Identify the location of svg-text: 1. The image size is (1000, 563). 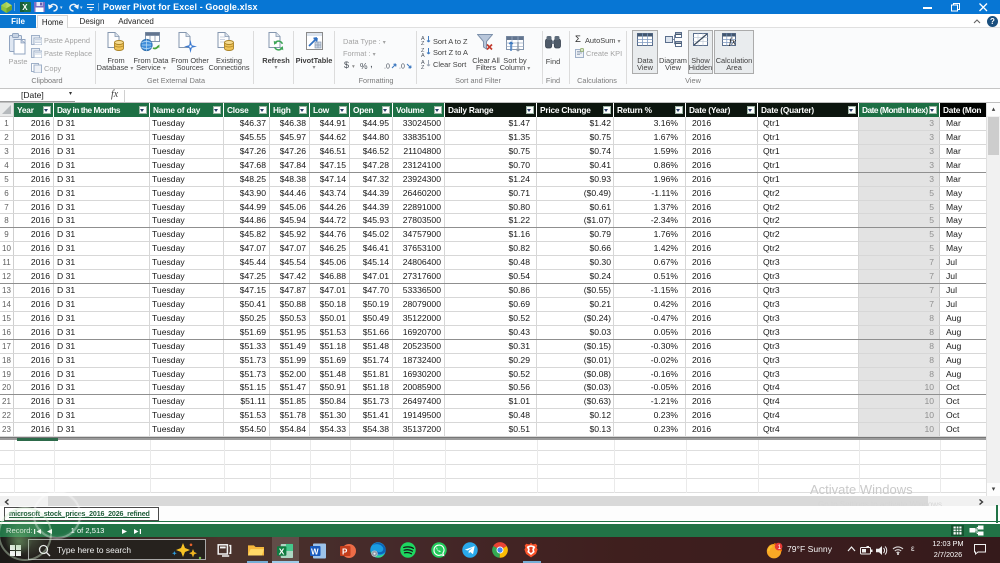
(780, 547).